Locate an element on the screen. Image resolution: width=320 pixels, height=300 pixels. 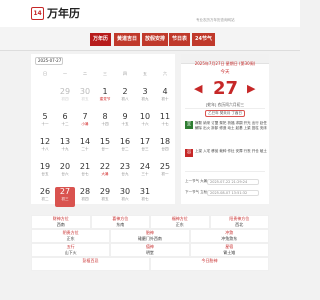
lunar-day: 十二 is located at coordinates (65, 124).